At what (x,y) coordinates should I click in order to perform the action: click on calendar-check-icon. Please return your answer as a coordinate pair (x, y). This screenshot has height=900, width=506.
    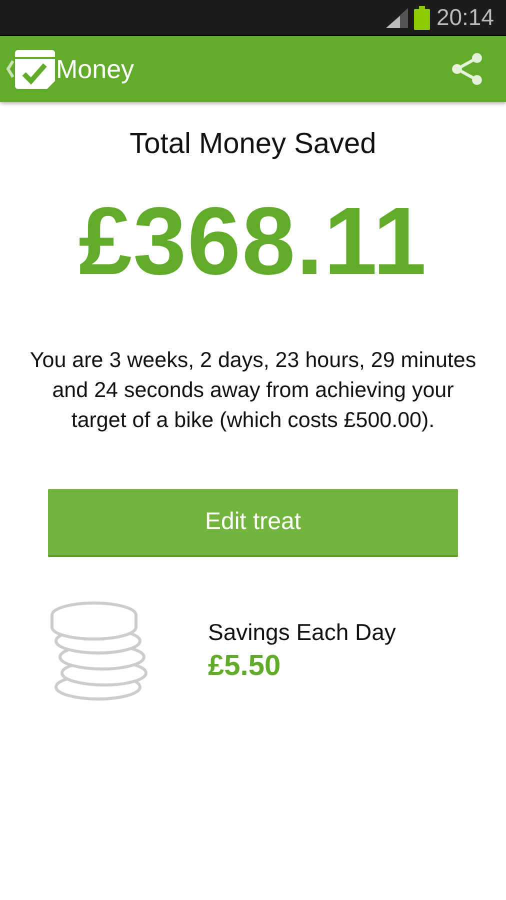
    Looking at the image, I should click on (35, 69).